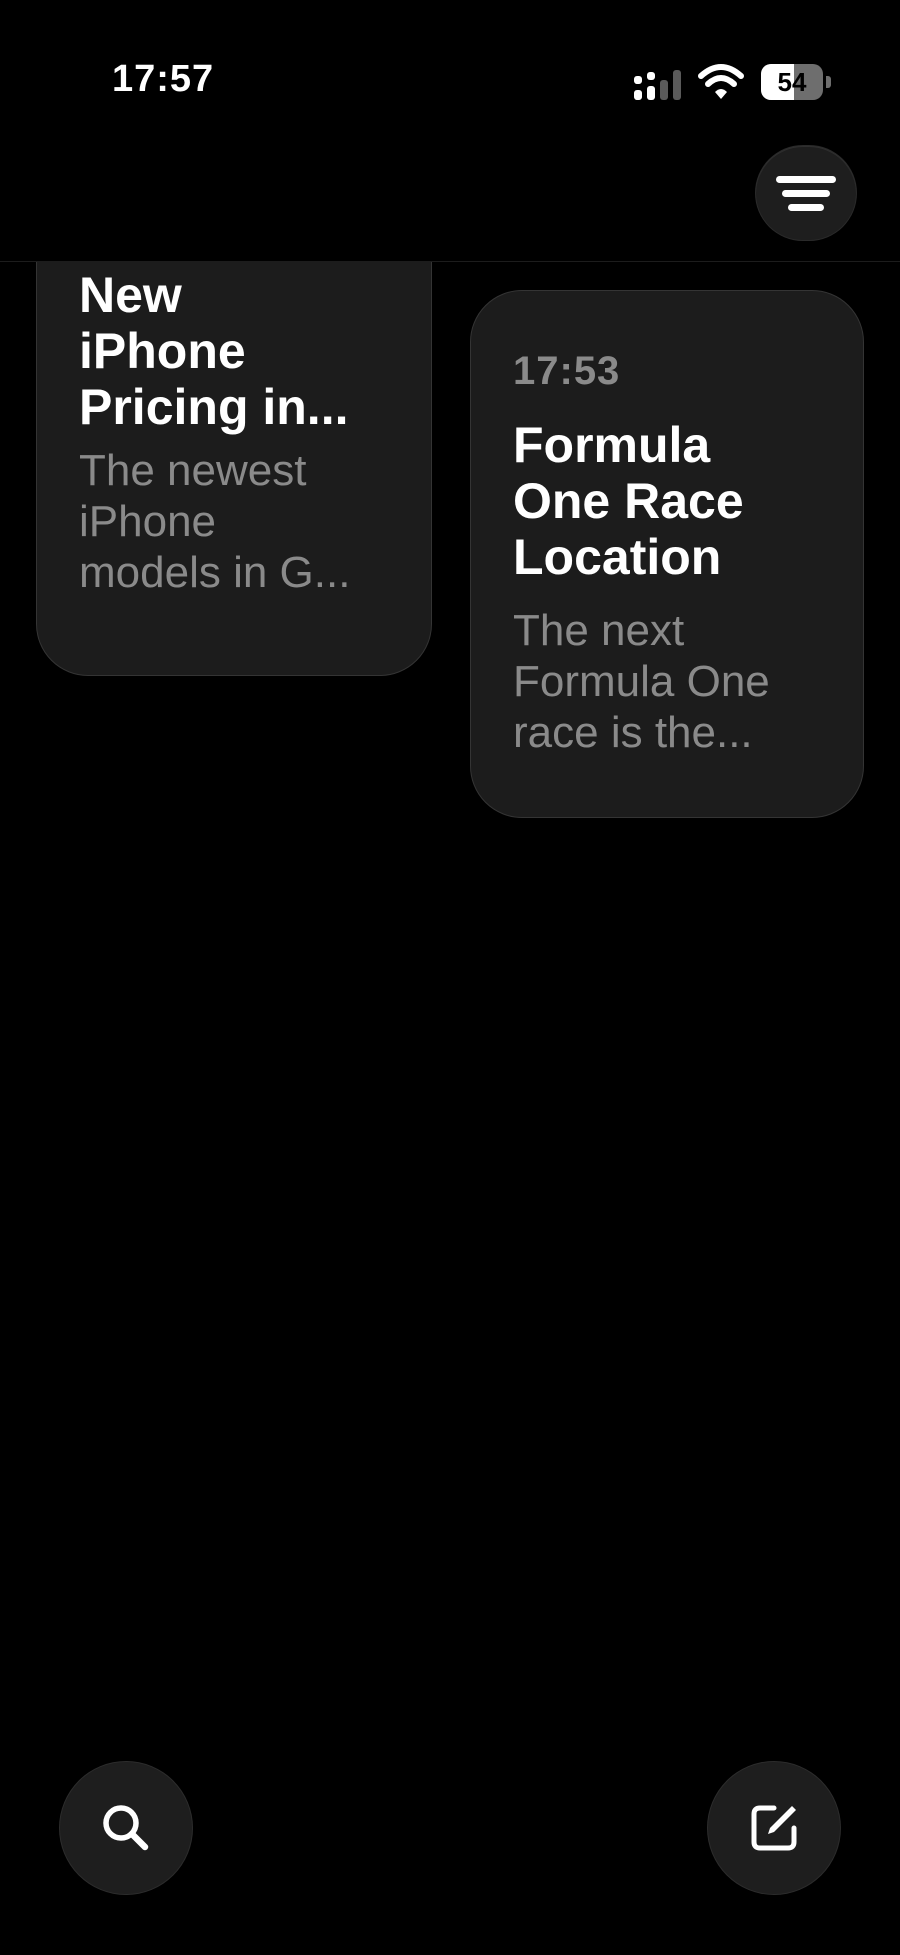 This screenshot has height=1955, width=900. What do you see at coordinates (450, 80) in the screenshot?
I see `status-bar: 17:57 54` at bounding box center [450, 80].